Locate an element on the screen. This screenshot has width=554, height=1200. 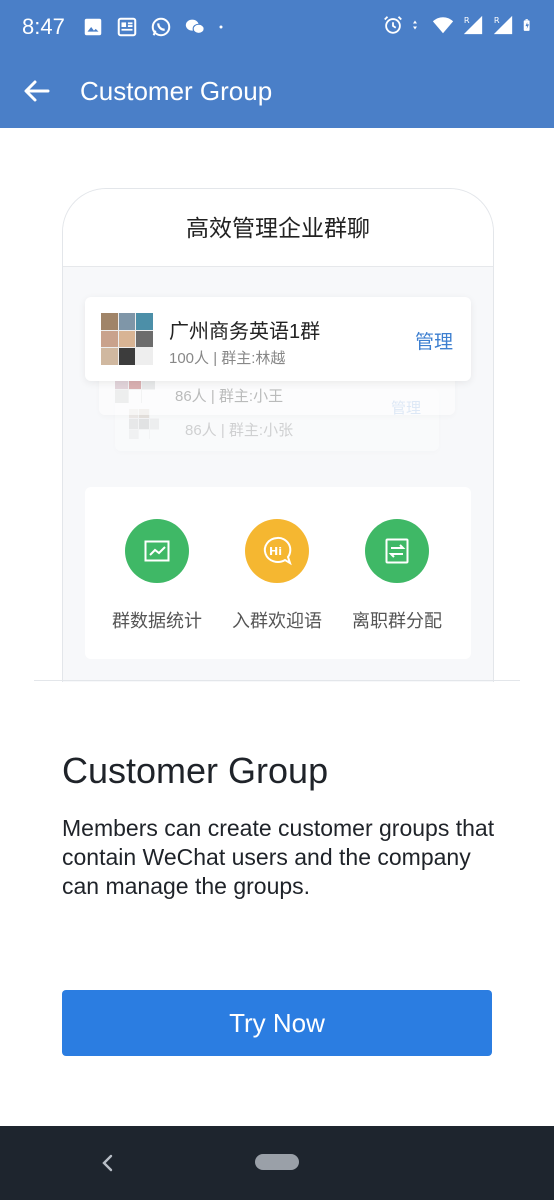
feature-panel: 群数据统计 Hi 入群欢迎语 离职群分配 is located at coordinates (278, 573).